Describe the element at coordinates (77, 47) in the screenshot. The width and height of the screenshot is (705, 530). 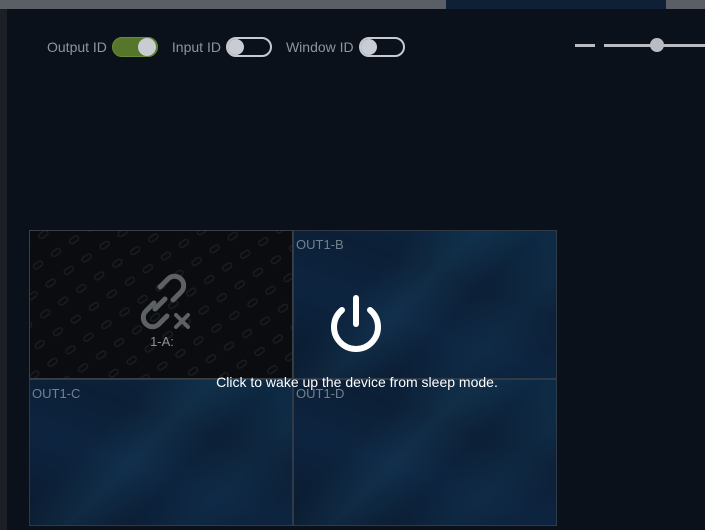
I see `output-id-label: Output ID` at that location.